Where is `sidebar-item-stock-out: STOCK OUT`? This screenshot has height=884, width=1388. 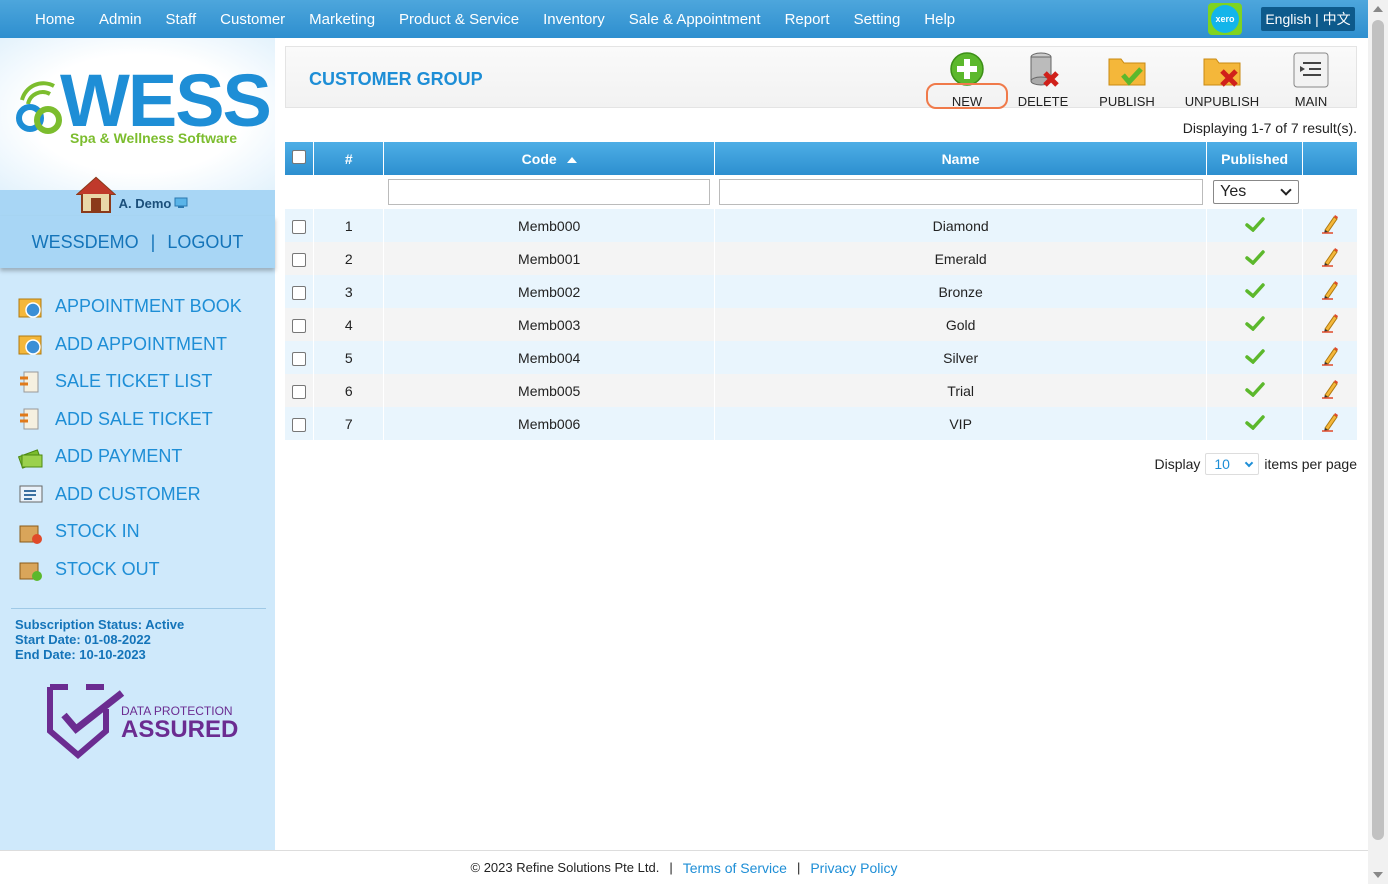
sidebar-item-stock-out: STOCK OUT is located at coordinates (130, 570).